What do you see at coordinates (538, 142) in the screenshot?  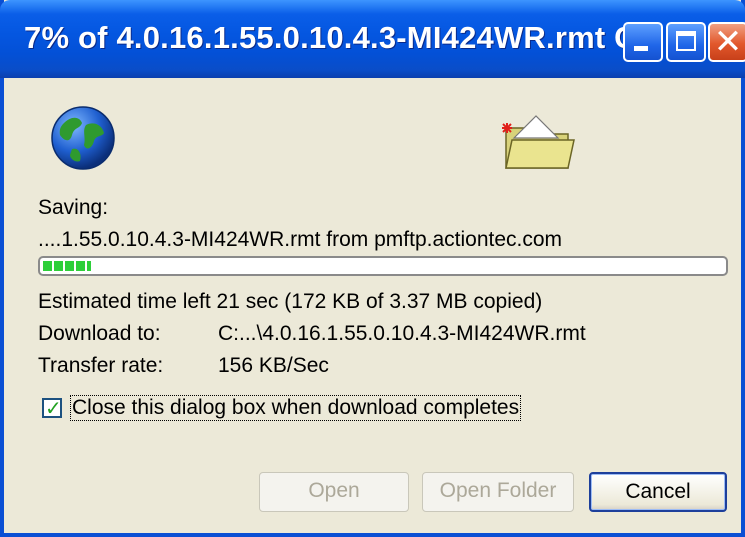 I see `folder-icon` at bounding box center [538, 142].